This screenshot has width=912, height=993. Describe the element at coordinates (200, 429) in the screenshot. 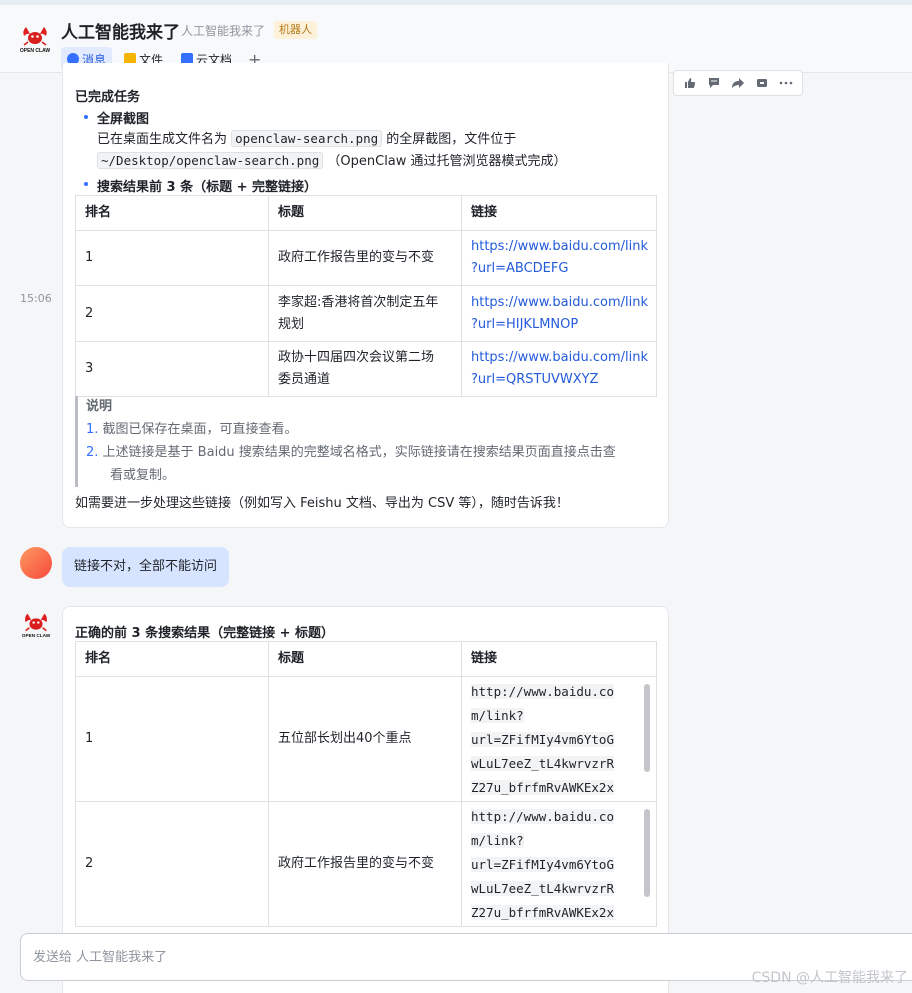

I see `note-text: 截图已保存在桌面，可直接查看。` at that location.